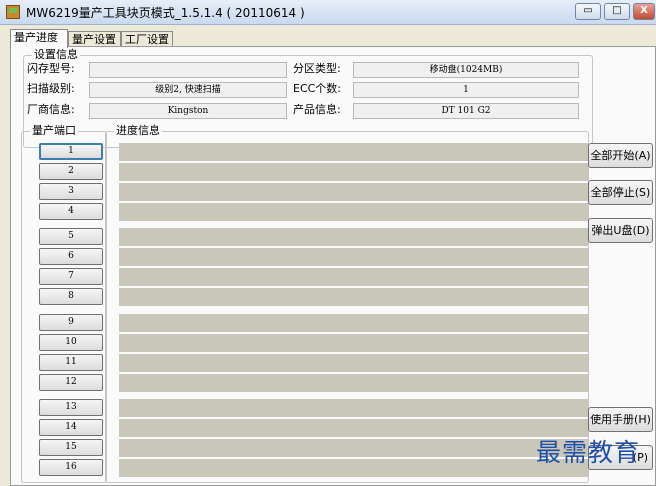  Describe the element at coordinates (71, 211) in the screenshot. I see `port-button-4: 4` at that location.